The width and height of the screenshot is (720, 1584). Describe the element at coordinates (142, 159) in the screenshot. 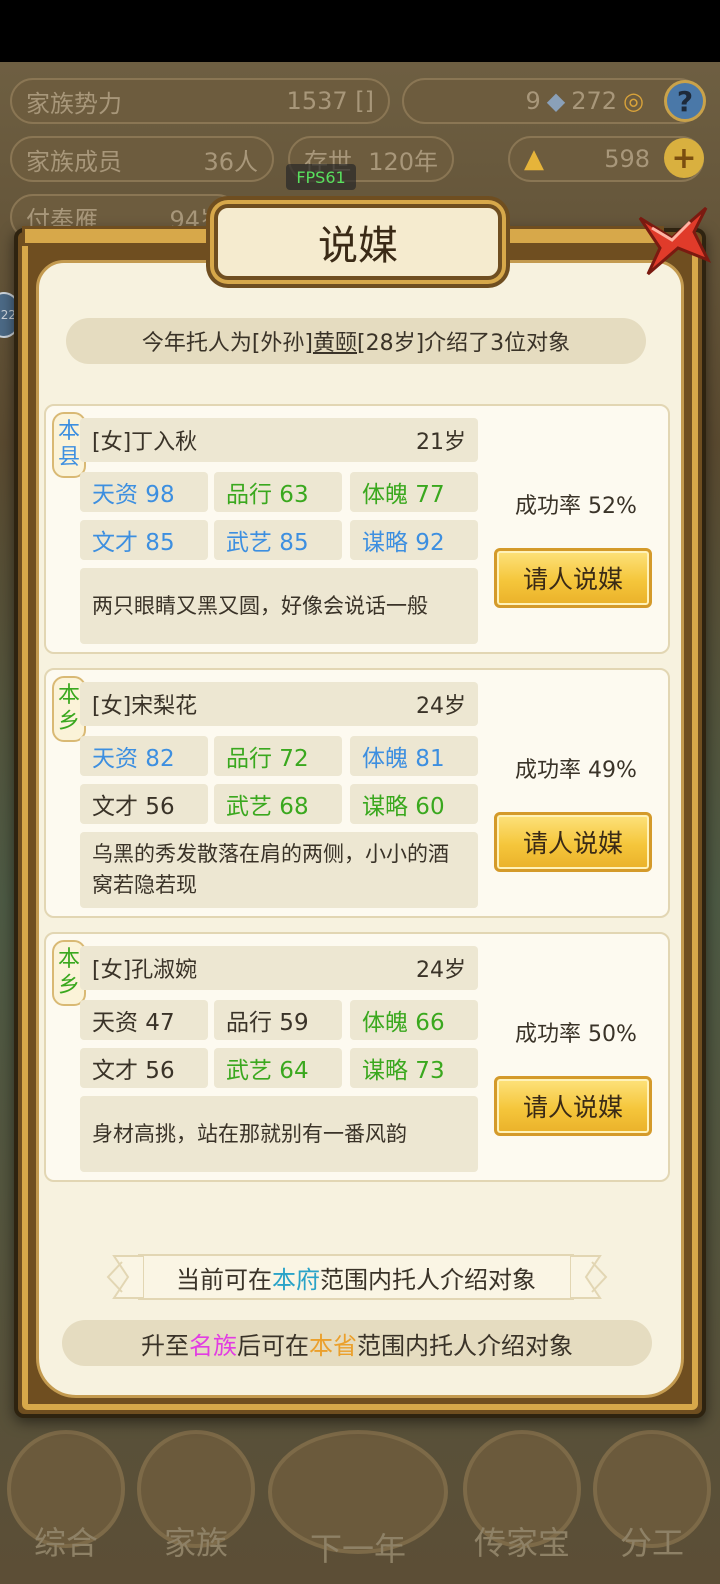

I see `members-bar: 家族成员 36人` at that location.